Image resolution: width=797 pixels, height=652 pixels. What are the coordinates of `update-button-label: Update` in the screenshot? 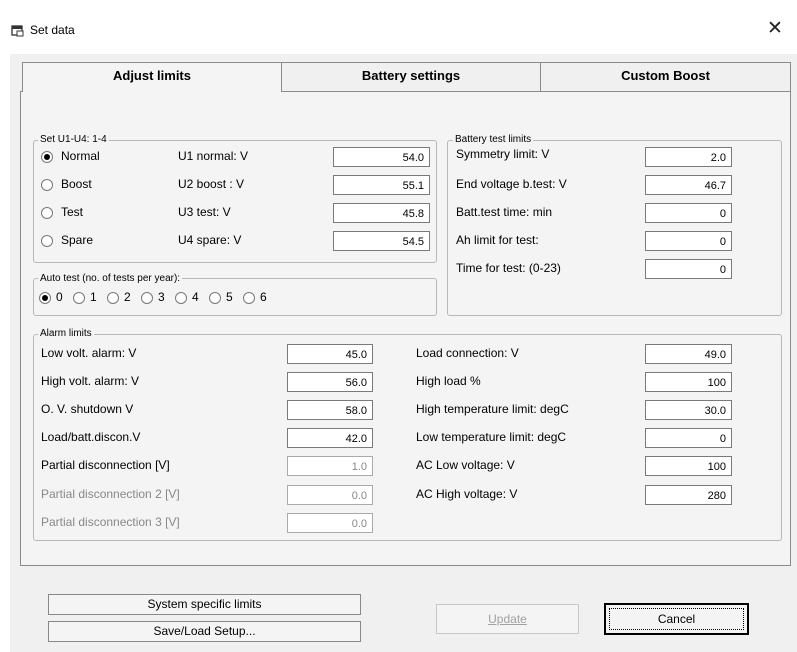 It's located at (507, 619).